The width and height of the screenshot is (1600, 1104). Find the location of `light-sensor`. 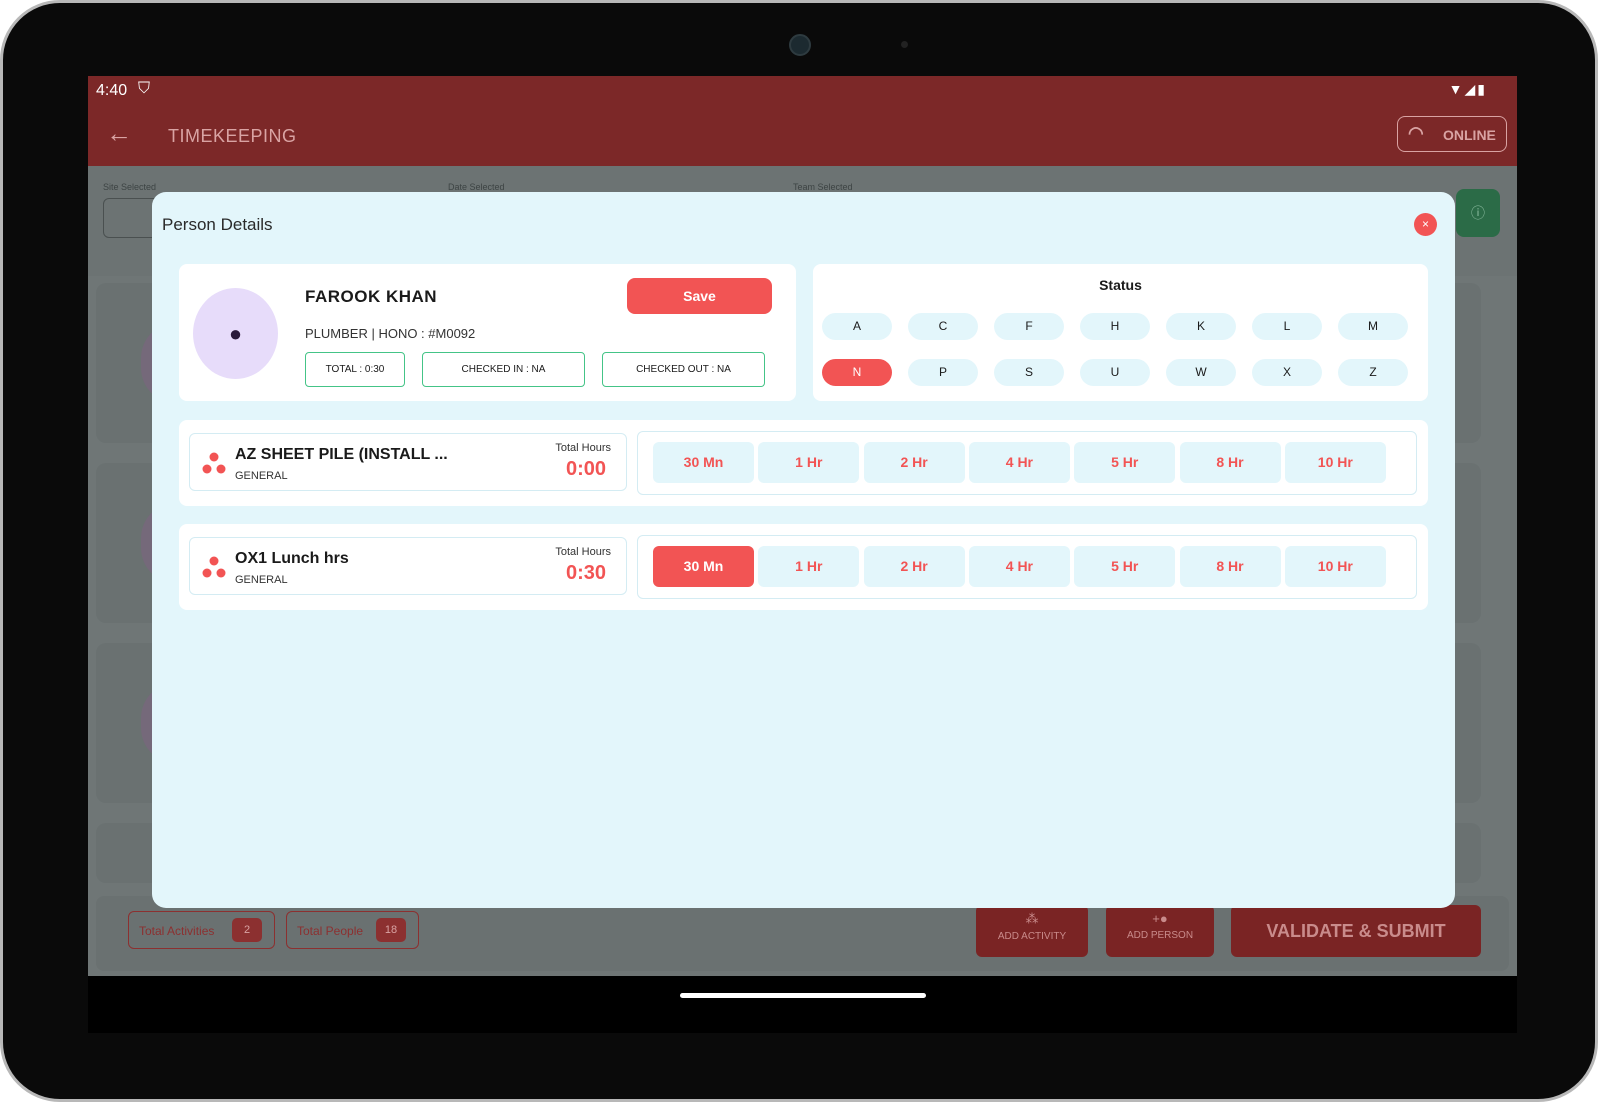

light-sensor is located at coordinates (904, 44).